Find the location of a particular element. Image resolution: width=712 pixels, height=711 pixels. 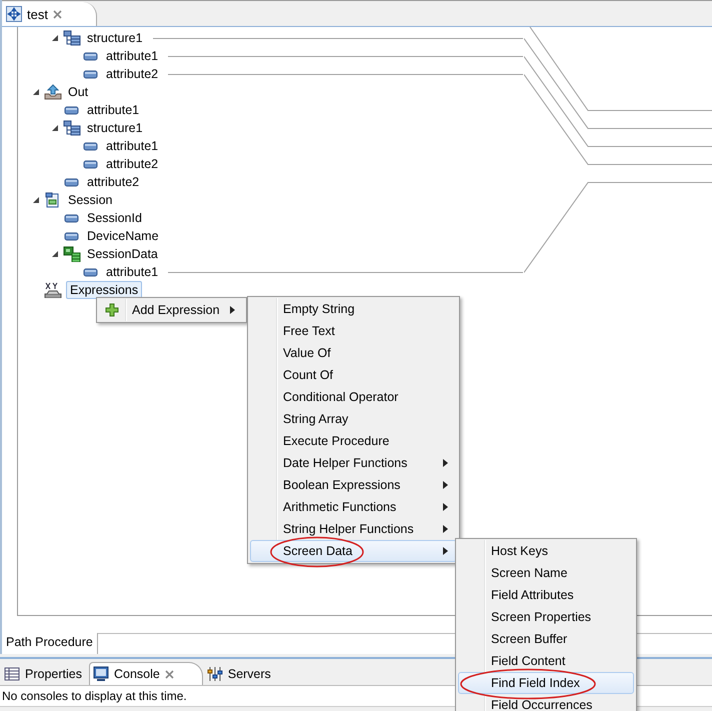

menu-label: String Helper Functions is located at coordinates (348, 529).